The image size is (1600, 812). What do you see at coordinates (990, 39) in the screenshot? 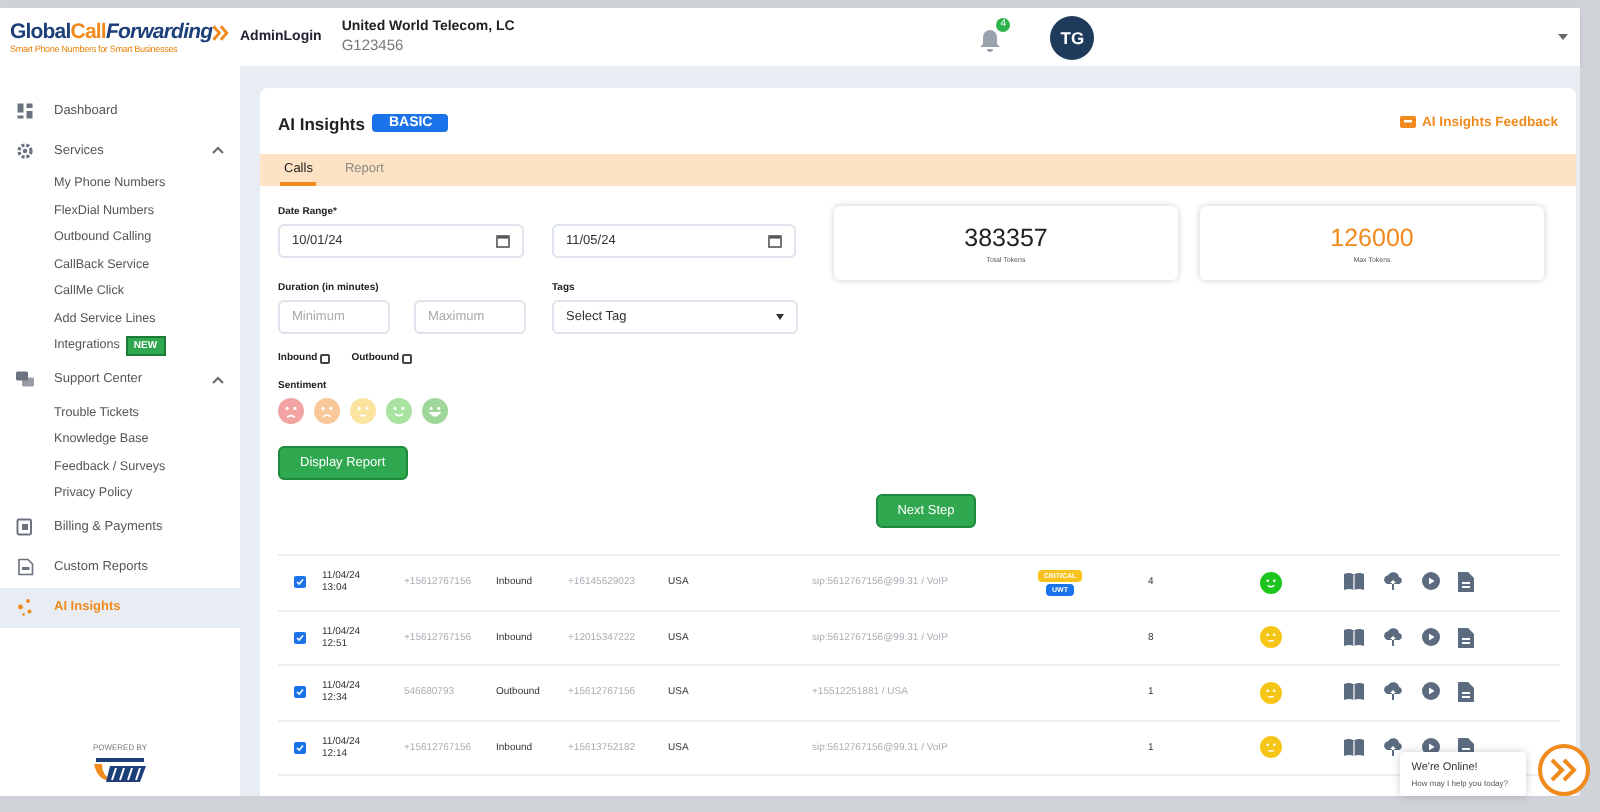
I see `bell-icon` at bounding box center [990, 39].